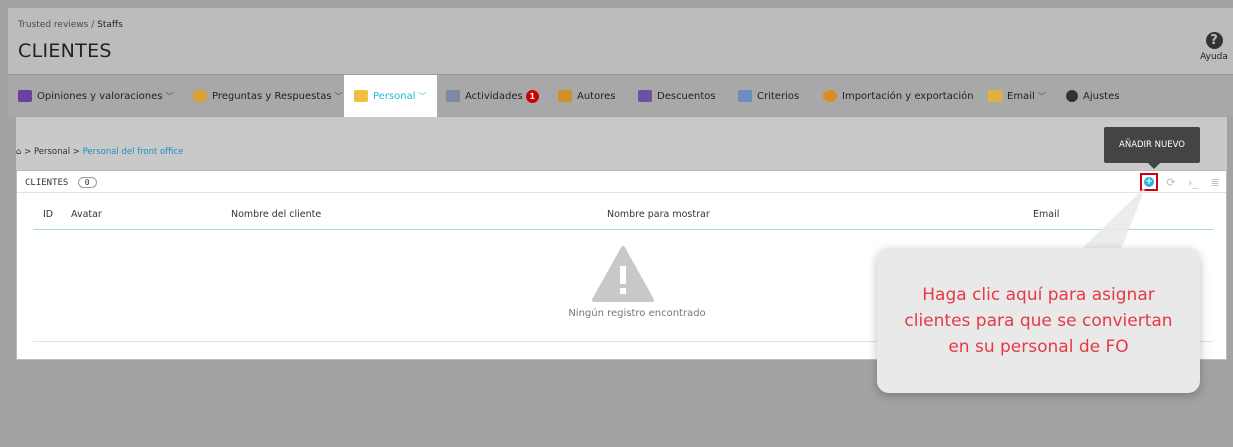 The width and height of the screenshot is (1233, 447). What do you see at coordinates (48, 214) in the screenshot?
I see `column-id: ID` at bounding box center [48, 214].